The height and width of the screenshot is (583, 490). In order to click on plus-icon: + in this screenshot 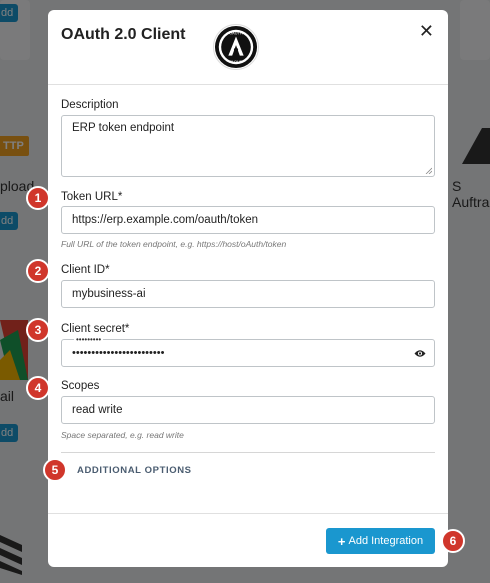, I will do `click(341, 541)`.